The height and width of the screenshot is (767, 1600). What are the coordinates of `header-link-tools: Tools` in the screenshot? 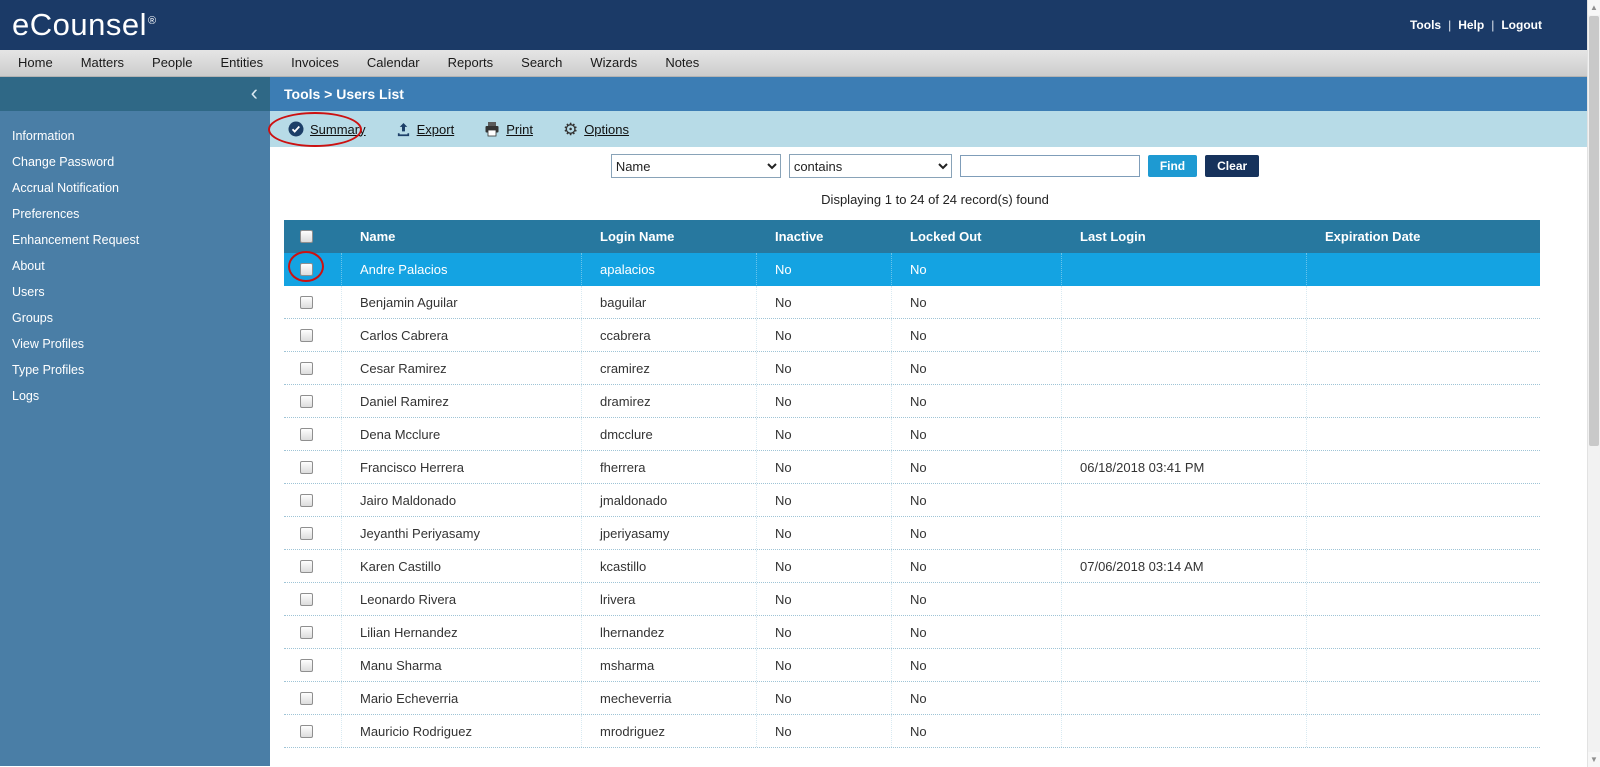 It's located at (1425, 25).